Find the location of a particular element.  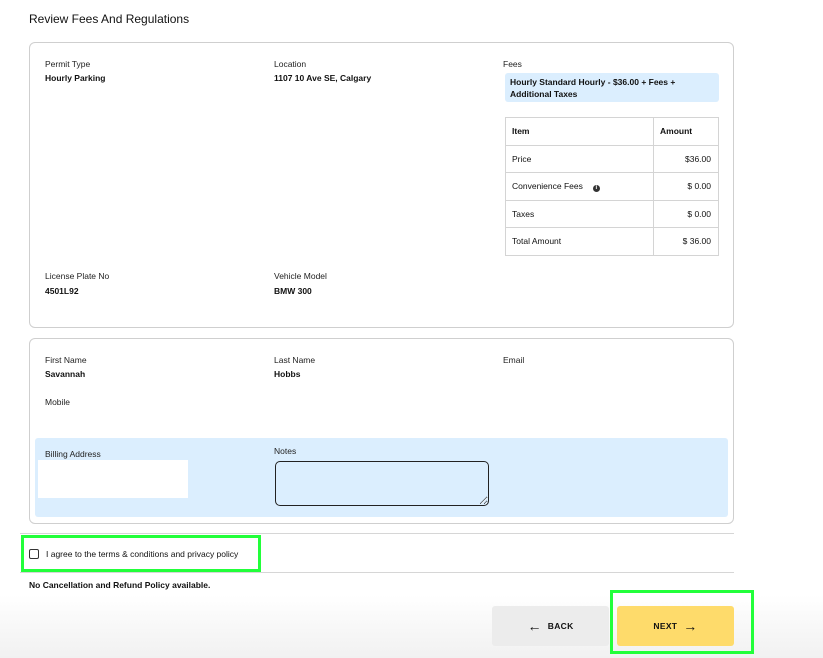

fees-label: Fees is located at coordinates (512, 64).